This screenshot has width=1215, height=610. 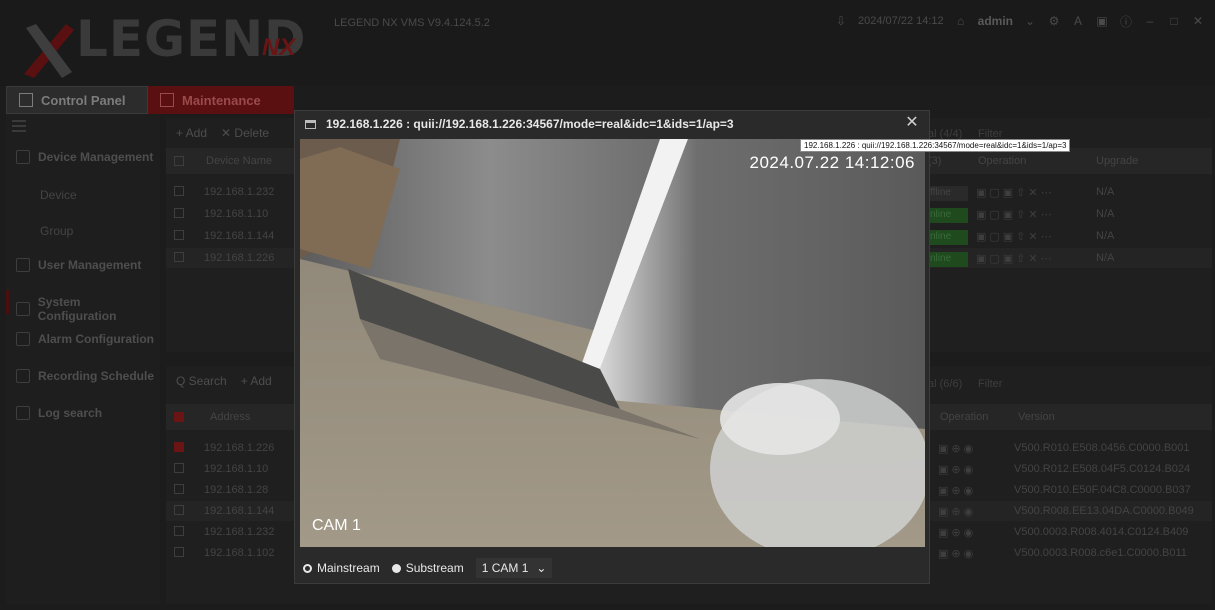 What do you see at coordinates (434, 568) in the screenshot?
I see `stream-label: Substream` at bounding box center [434, 568].